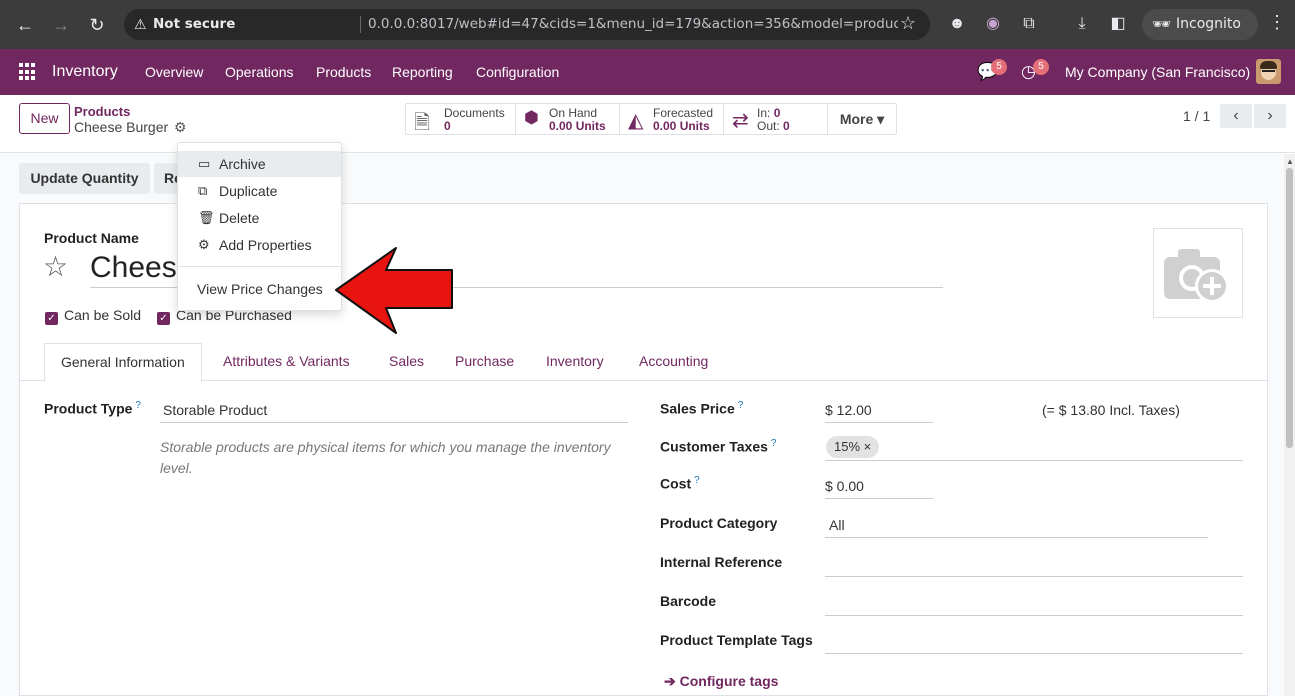 This screenshot has width=1295, height=696. I want to click on cubes-icon: ⬢, so click(531, 117).